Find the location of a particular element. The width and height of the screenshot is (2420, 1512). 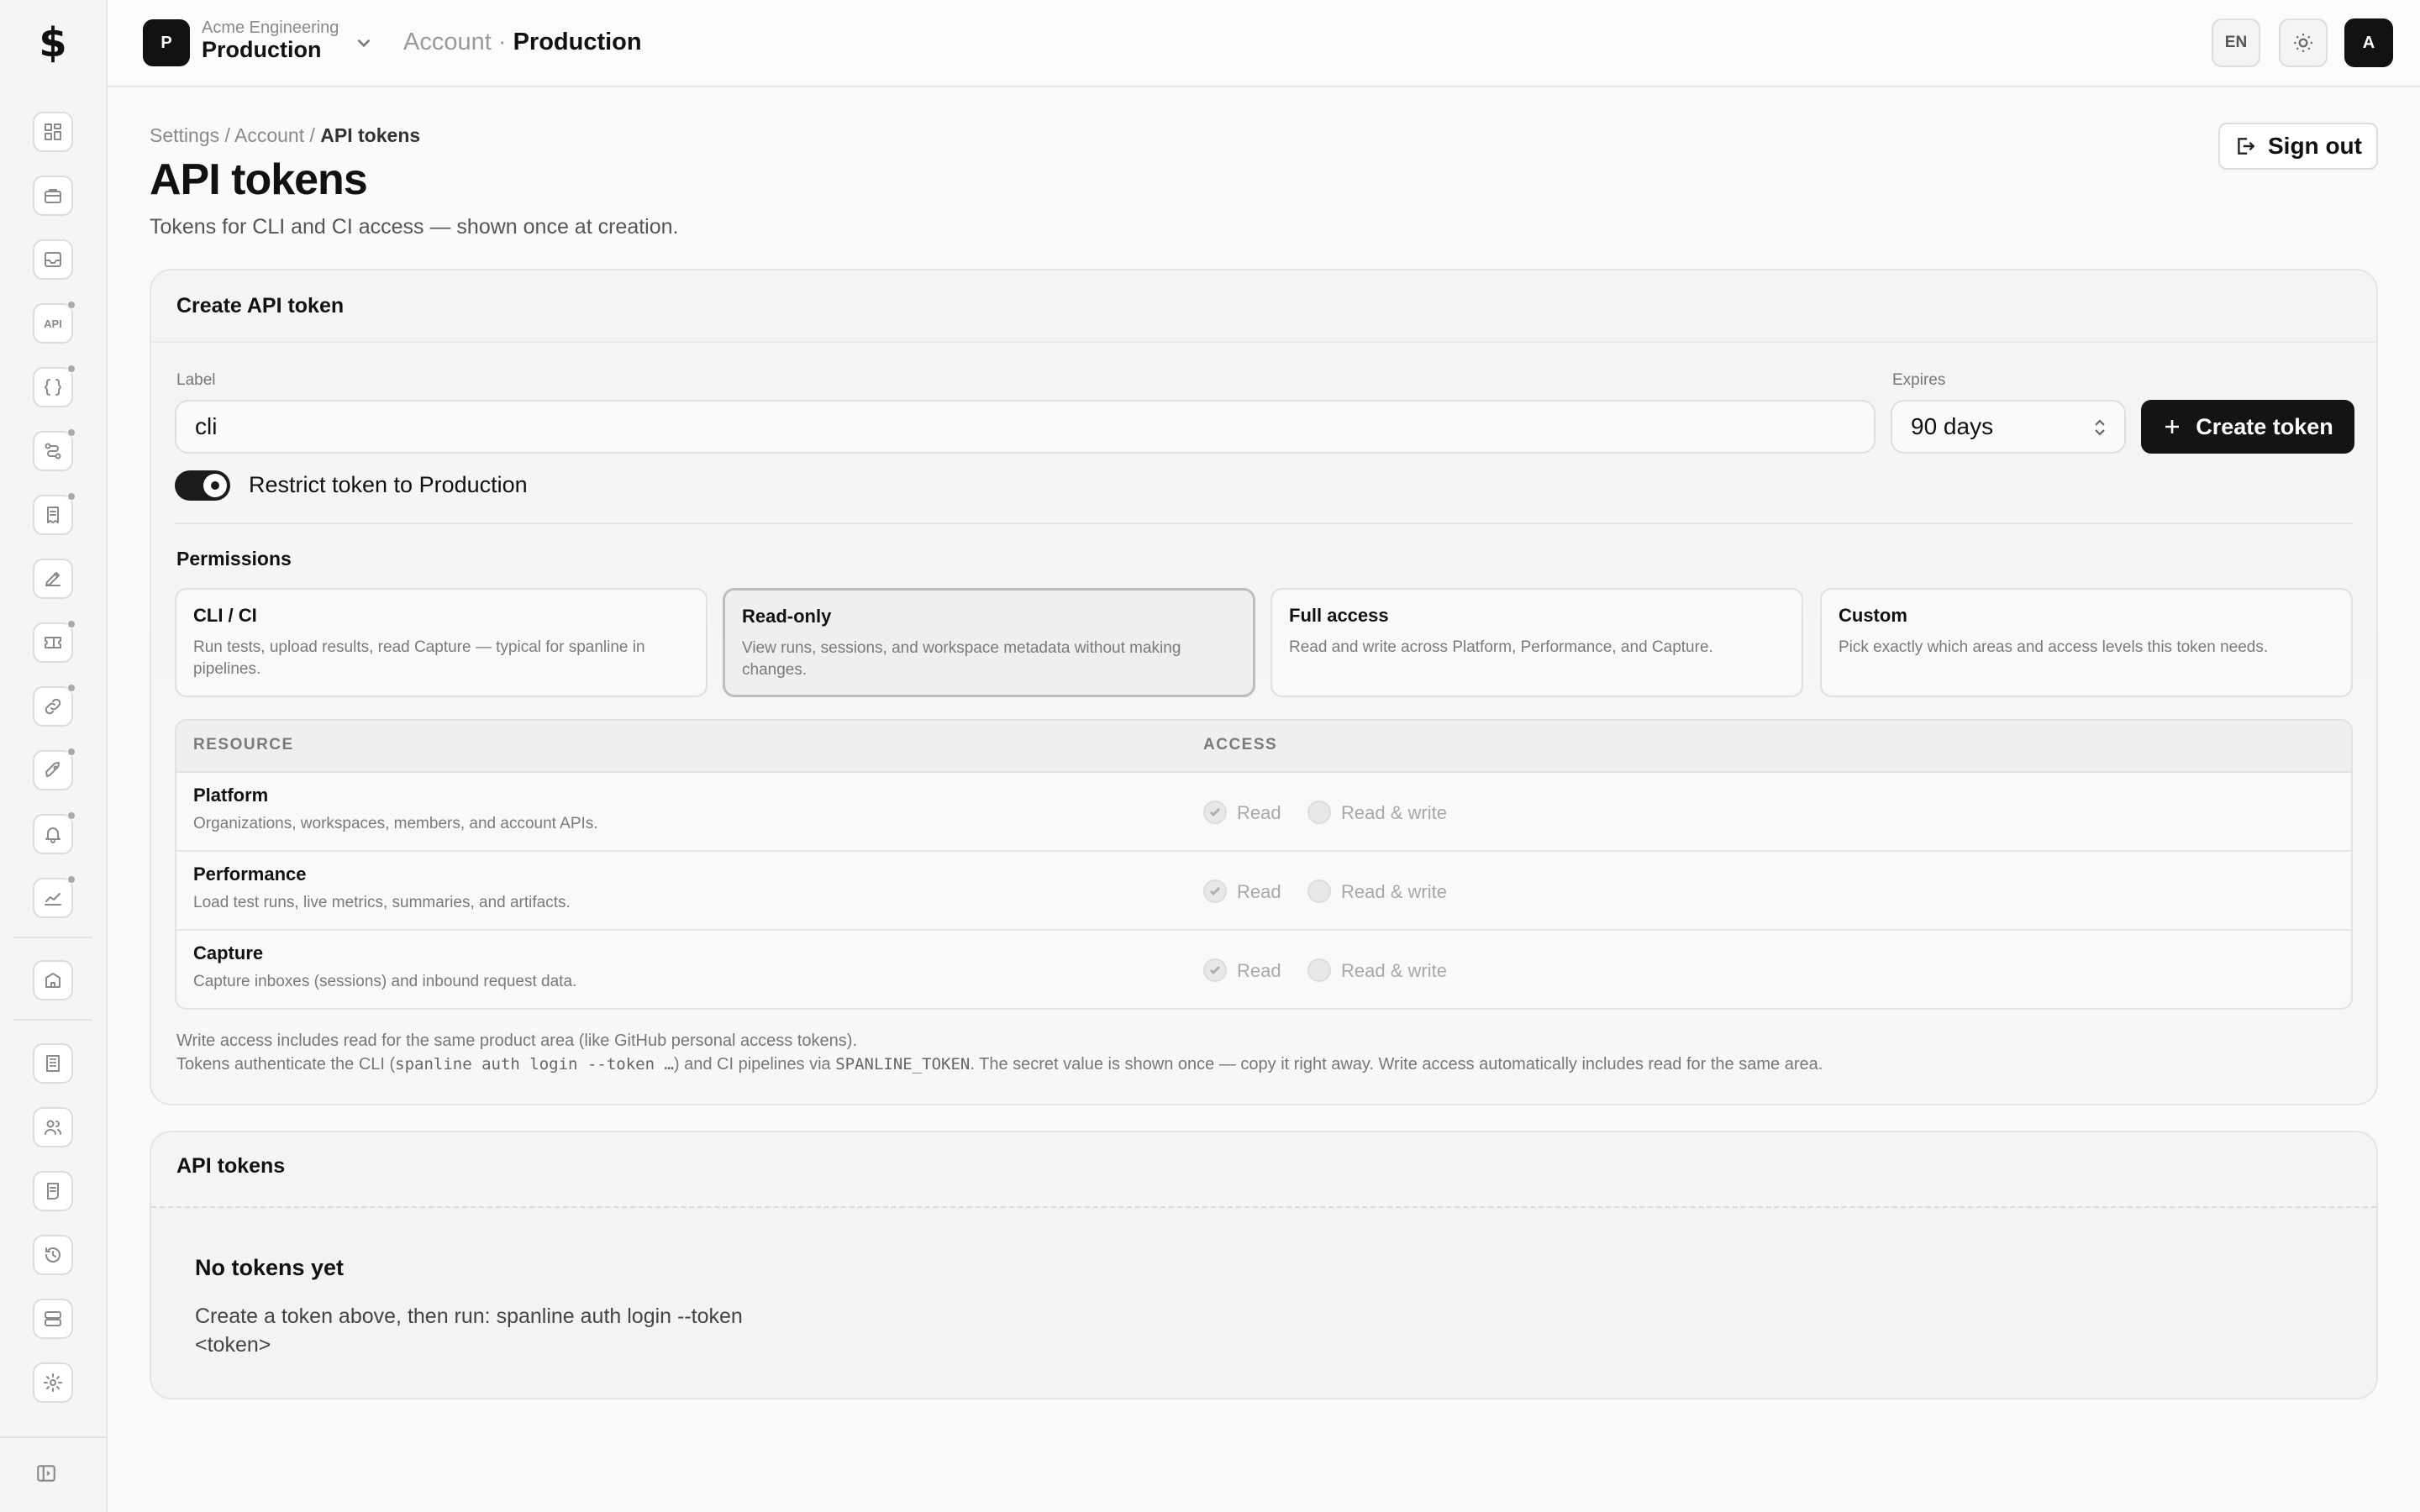

plus-icon is located at coordinates (2172, 426).